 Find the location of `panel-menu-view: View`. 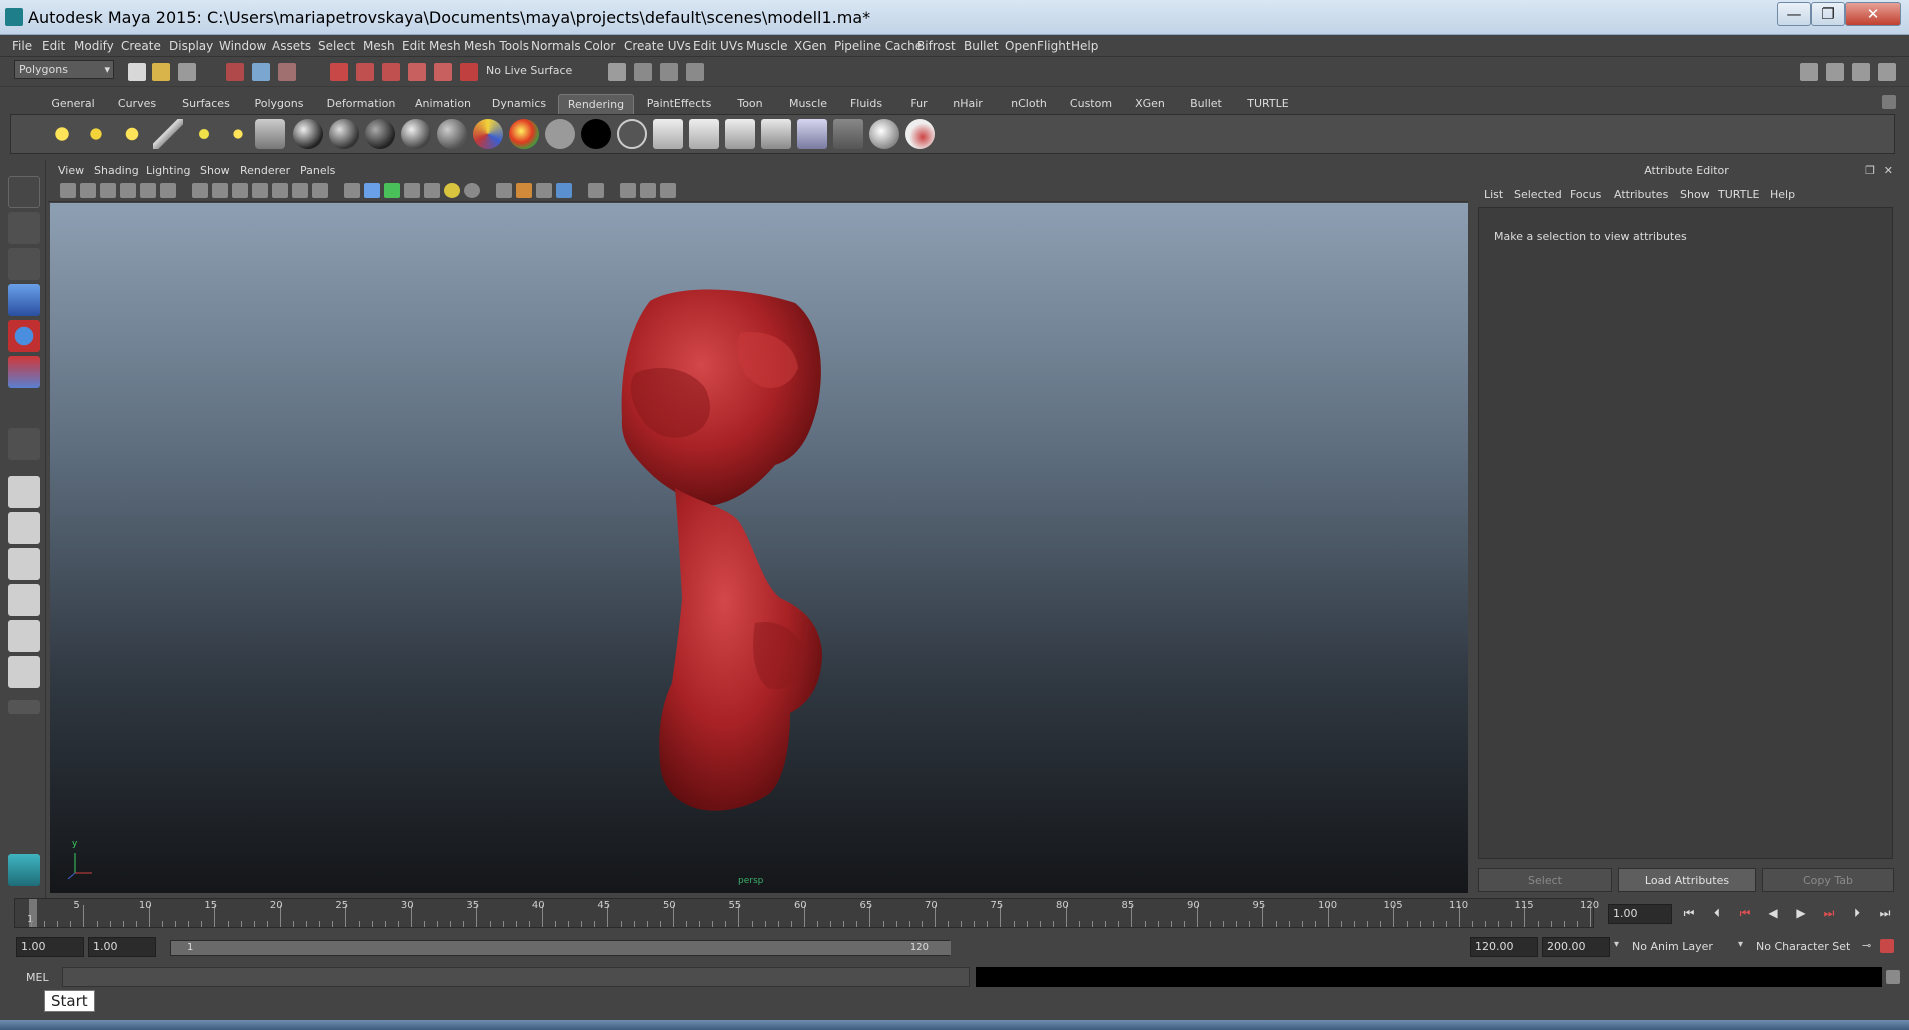

panel-menu-view: View is located at coordinates (71, 170).